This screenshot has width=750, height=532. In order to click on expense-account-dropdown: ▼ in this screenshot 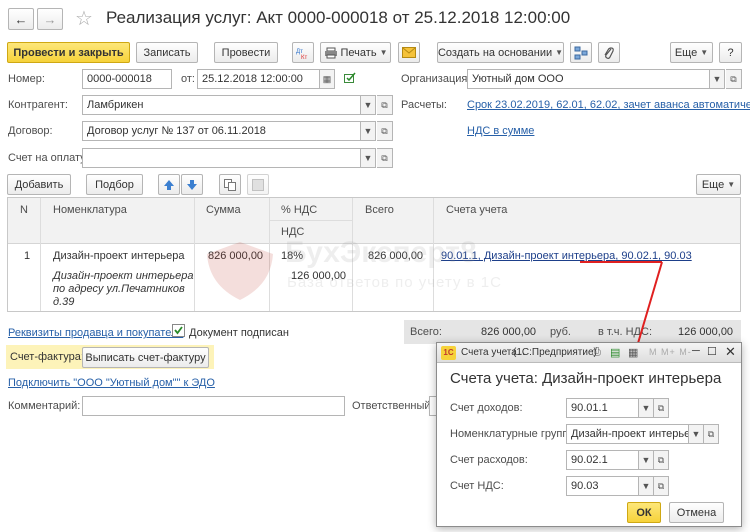, I will do `click(646, 460)`.